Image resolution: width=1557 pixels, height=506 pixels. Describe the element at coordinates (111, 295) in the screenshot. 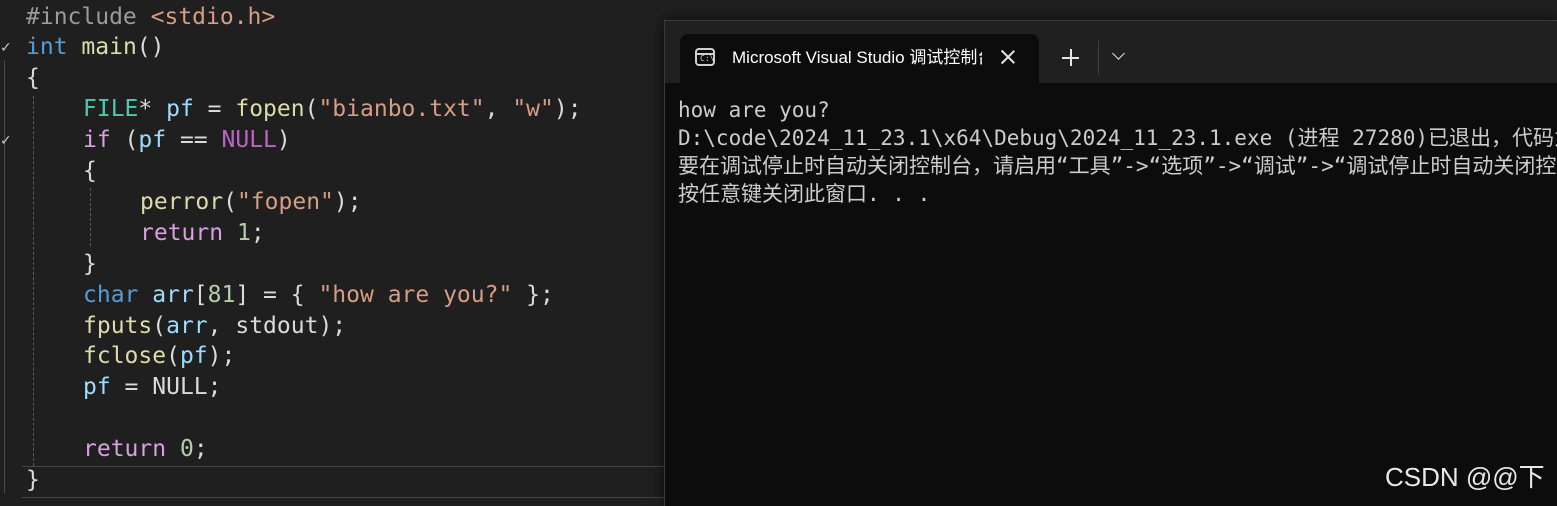

I see `keyword: char` at that location.